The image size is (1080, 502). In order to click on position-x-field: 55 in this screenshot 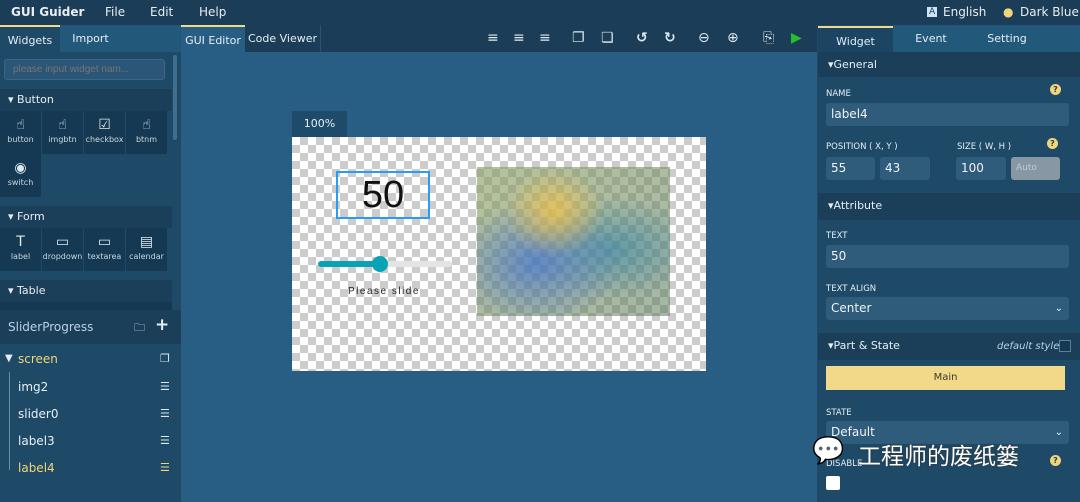, I will do `click(850, 168)`.